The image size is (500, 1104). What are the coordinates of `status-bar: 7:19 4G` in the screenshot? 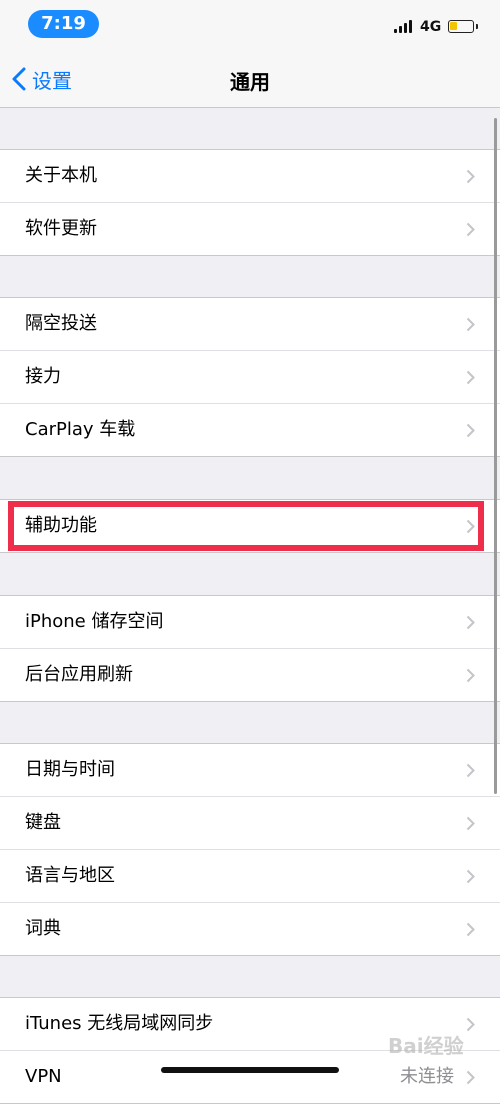 It's located at (250, 25).